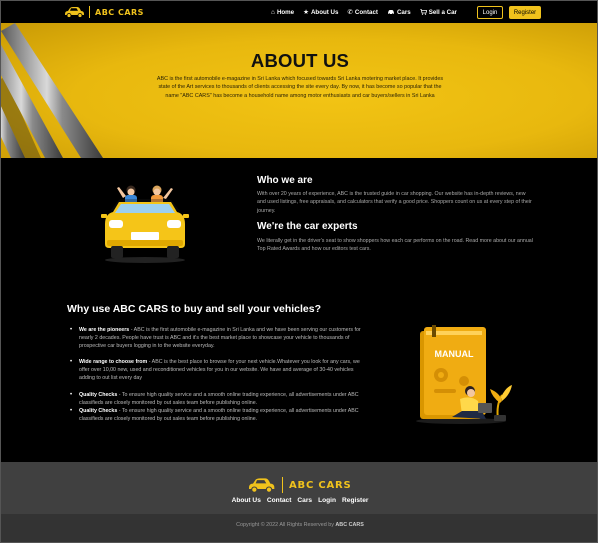  What do you see at coordinates (285, 12) in the screenshot?
I see `nav-home-label: Home` at bounding box center [285, 12].